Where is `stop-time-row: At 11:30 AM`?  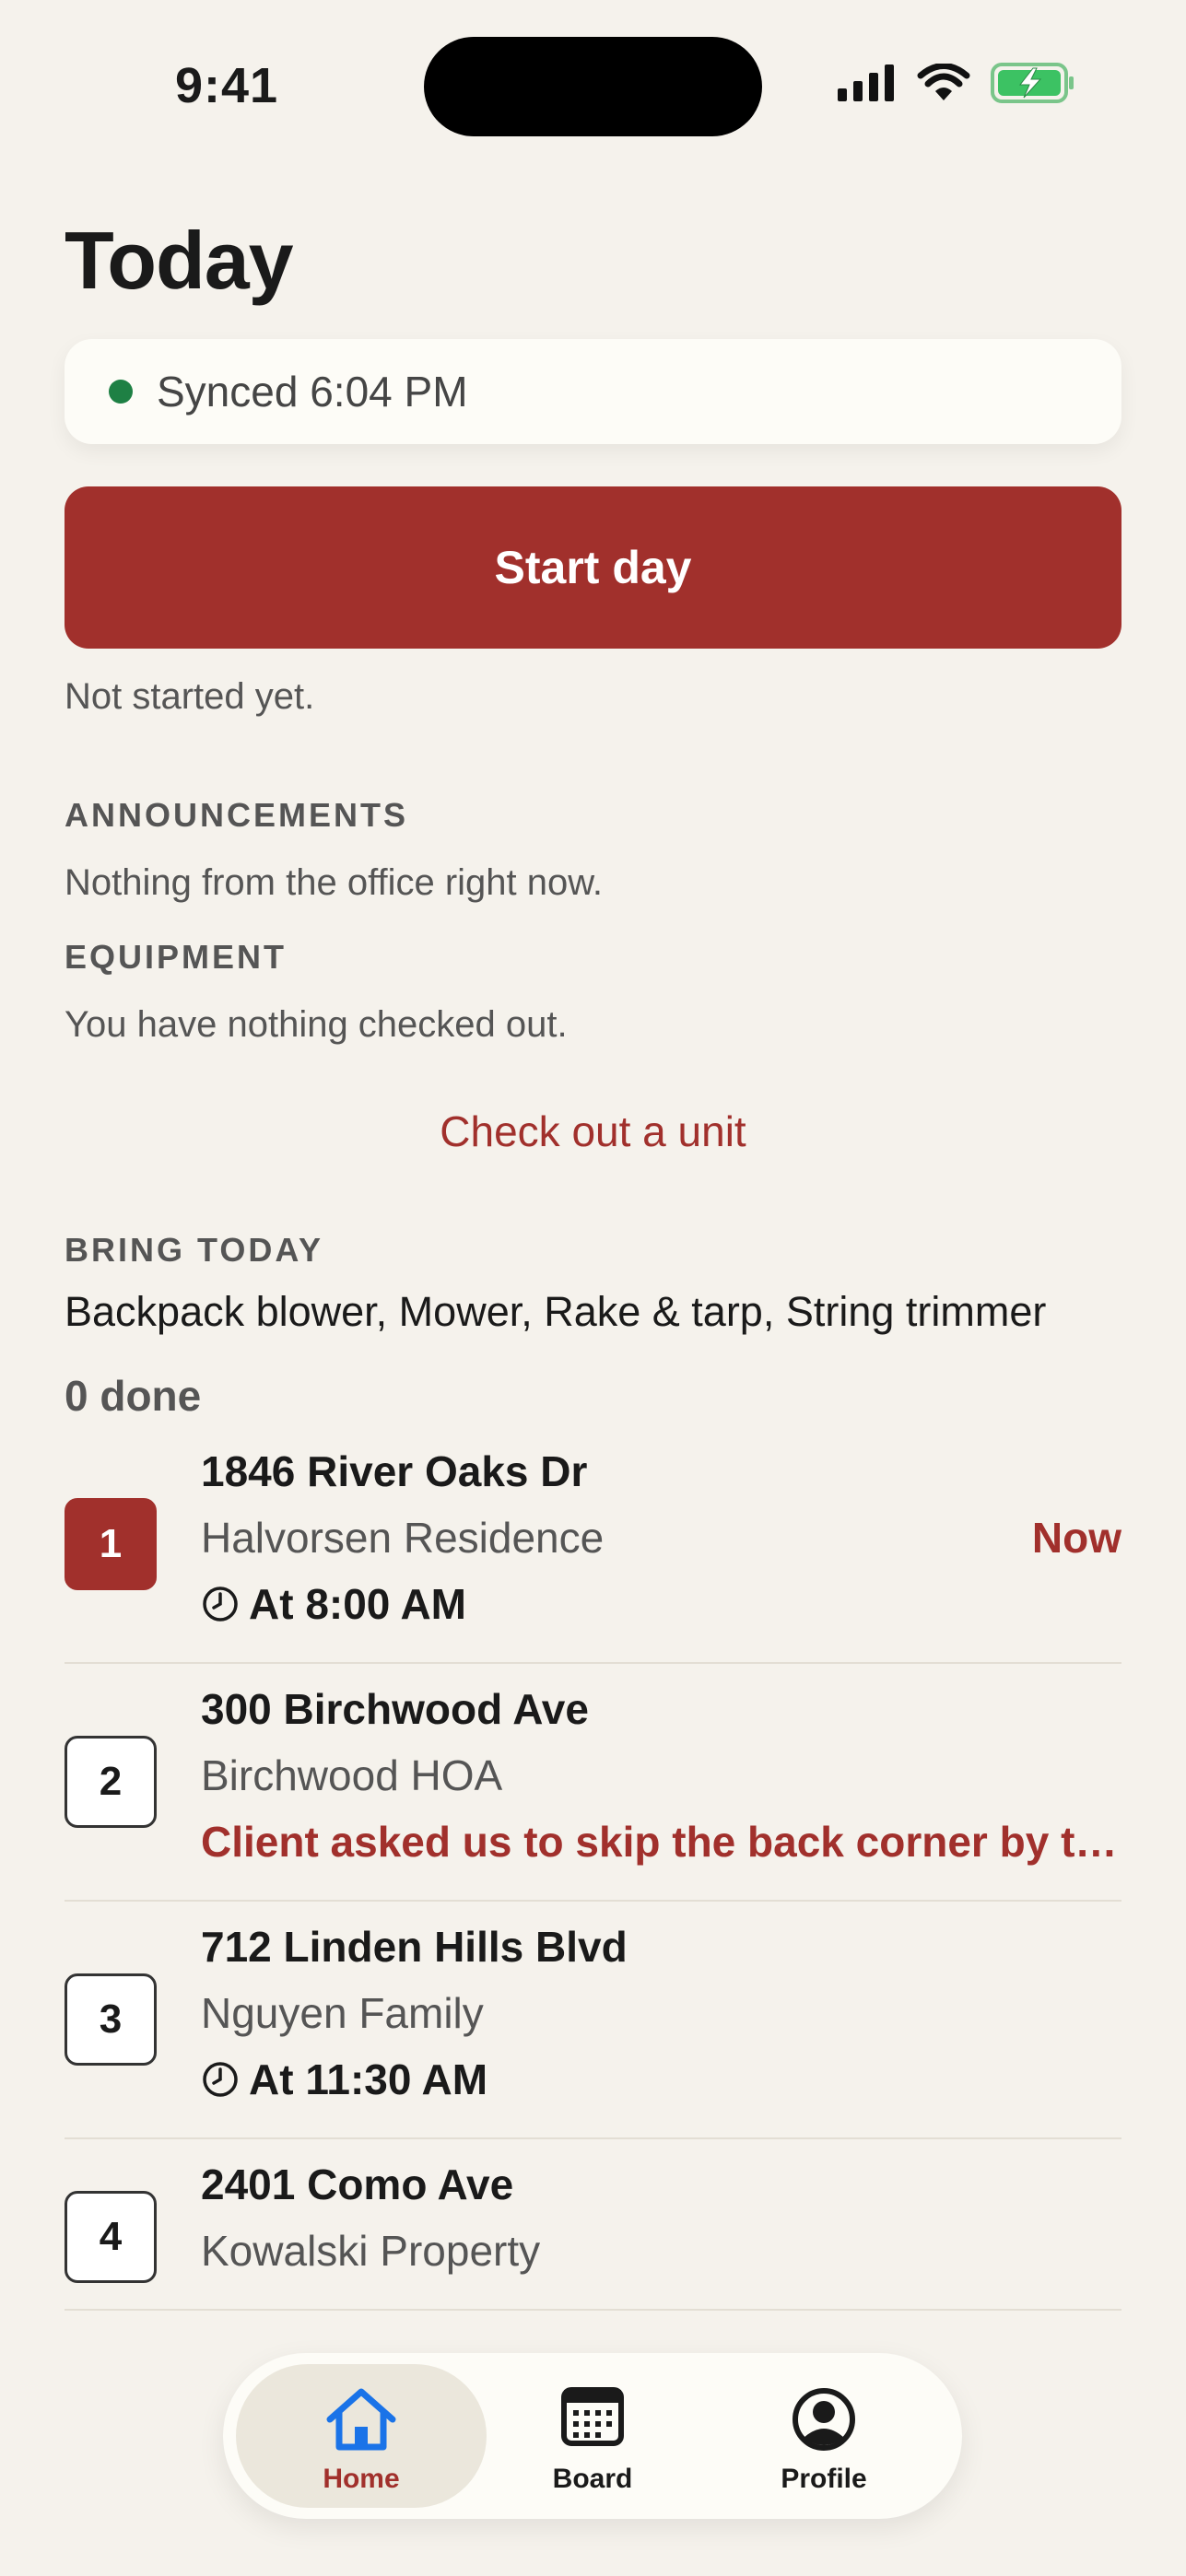
stop-time-row: At 11:30 AM is located at coordinates (344, 2079).